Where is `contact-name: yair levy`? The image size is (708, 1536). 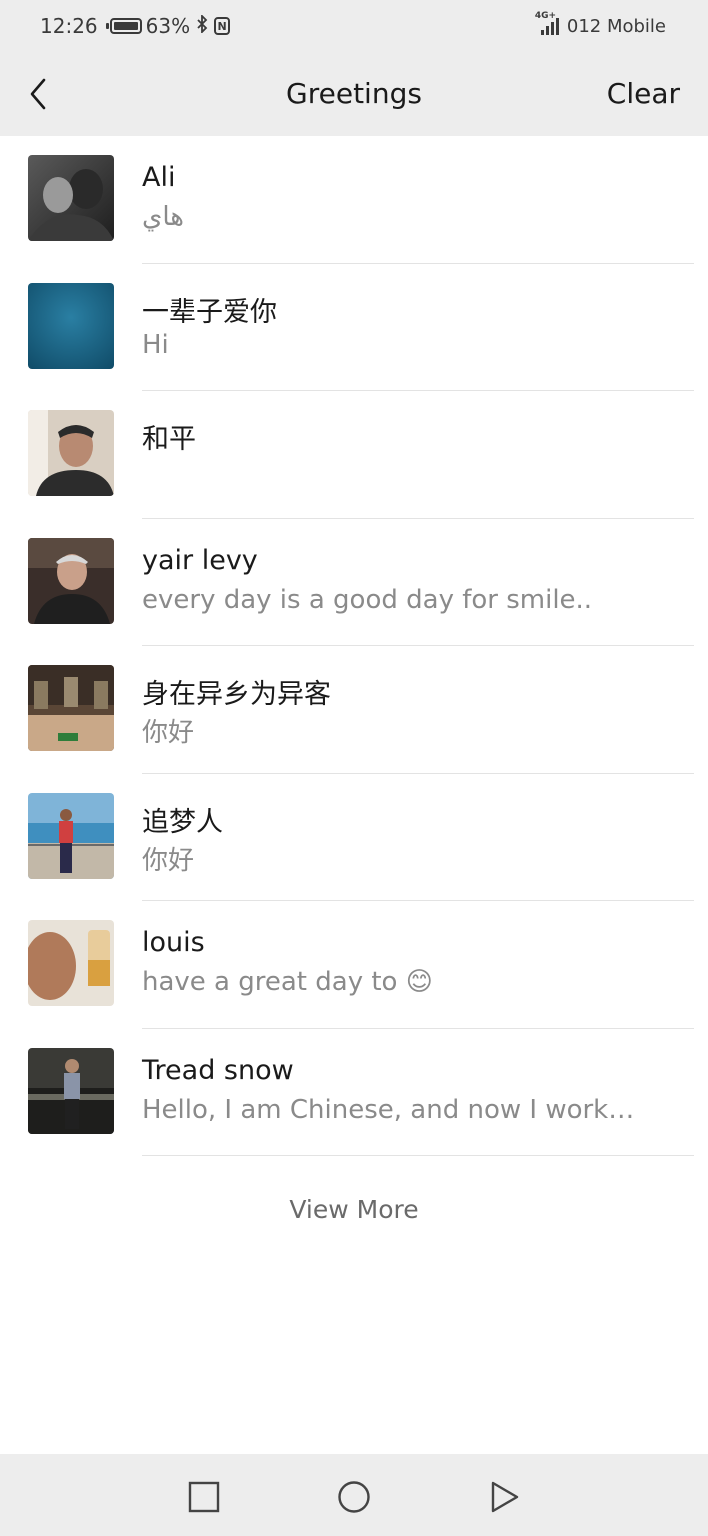 contact-name: yair levy is located at coordinates (200, 560).